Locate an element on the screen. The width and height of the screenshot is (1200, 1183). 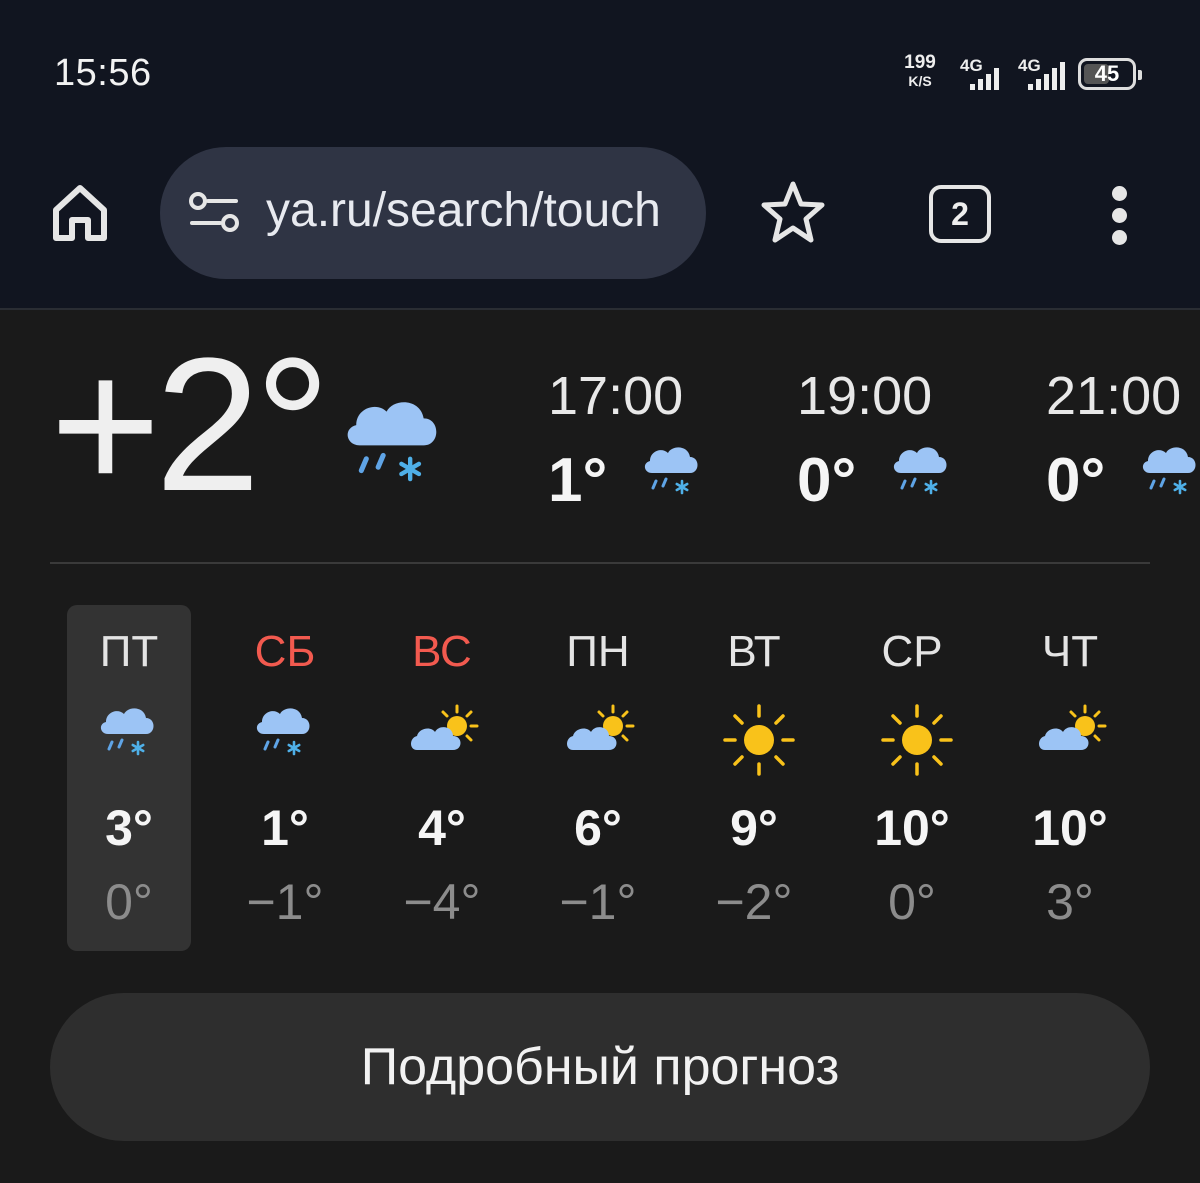
network-speed-unit: K/S is located at coordinates (920, 81).